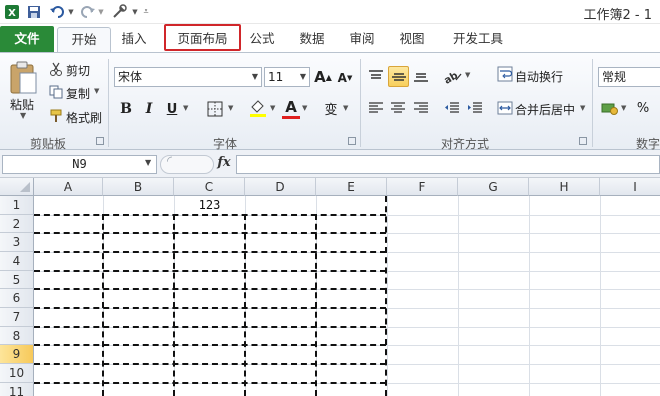 The height and width of the screenshot is (396, 660). Describe the element at coordinates (17, 389) in the screenshot. I see `row-header-11: 11` at that location.